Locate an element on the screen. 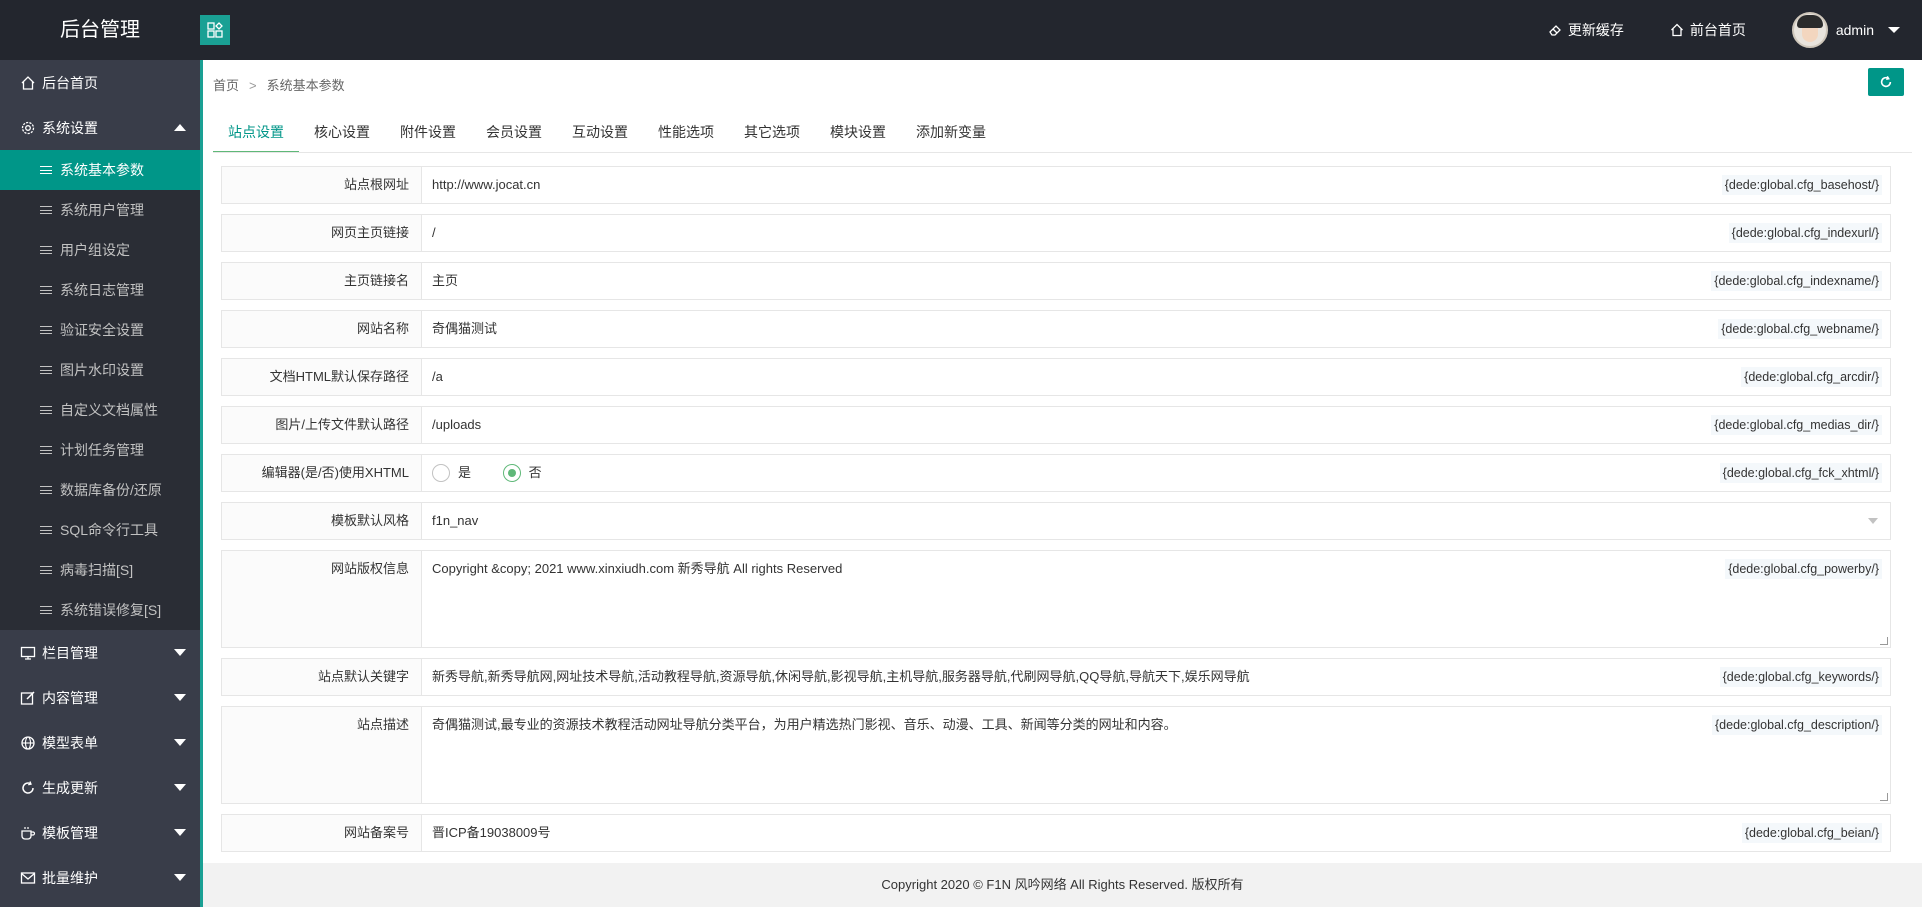 This screenshot has width=1922, height=907. tab-module-settings: 模块设置 is located at coordinates (858, 132).